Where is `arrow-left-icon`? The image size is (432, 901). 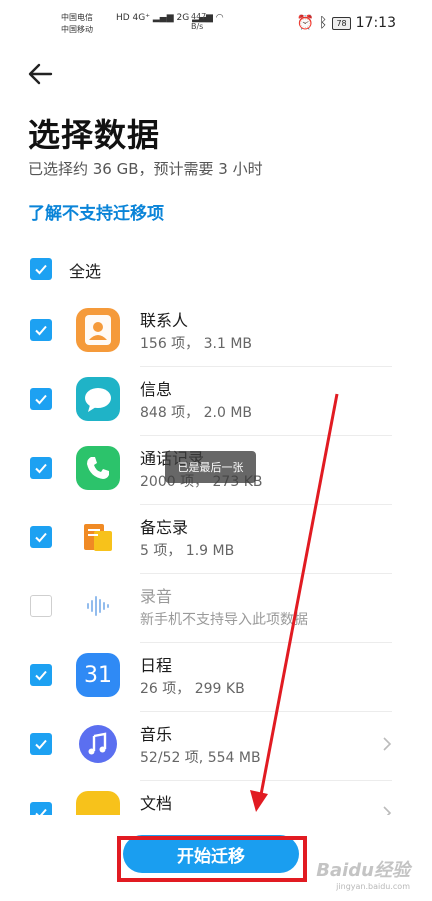 arrow-left-icon is located at coordinates (40, 74).